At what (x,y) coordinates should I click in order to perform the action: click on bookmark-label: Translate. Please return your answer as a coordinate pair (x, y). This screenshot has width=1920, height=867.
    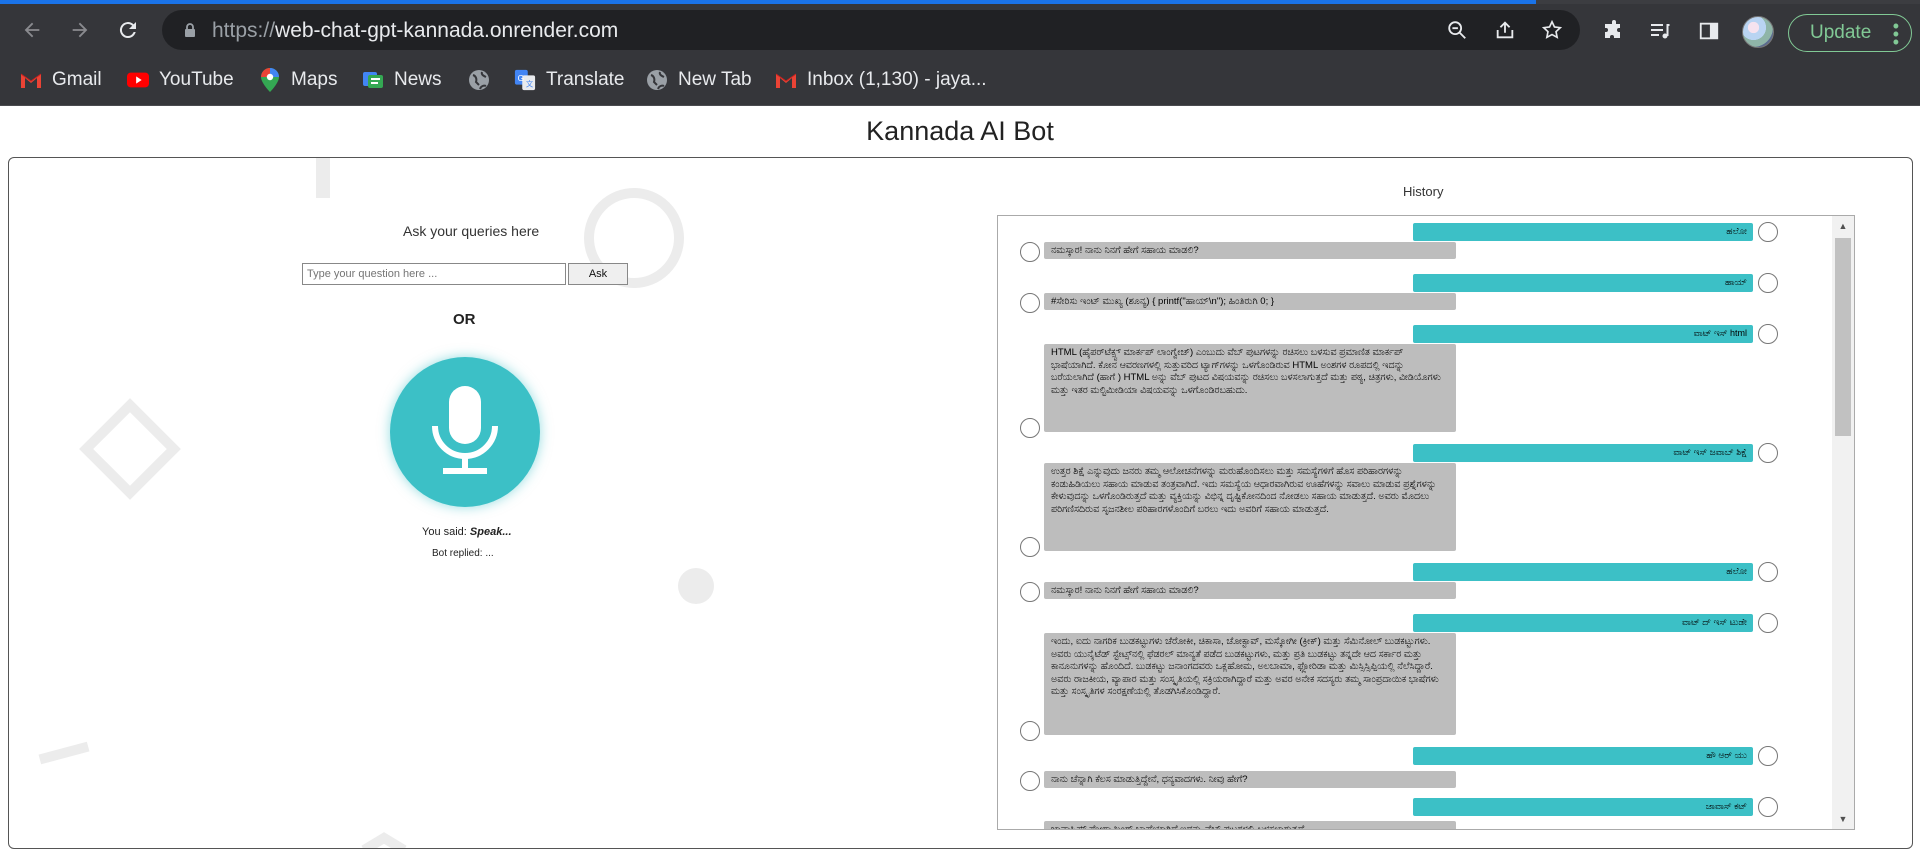
    Looking at the image, I should click on (585, 79).